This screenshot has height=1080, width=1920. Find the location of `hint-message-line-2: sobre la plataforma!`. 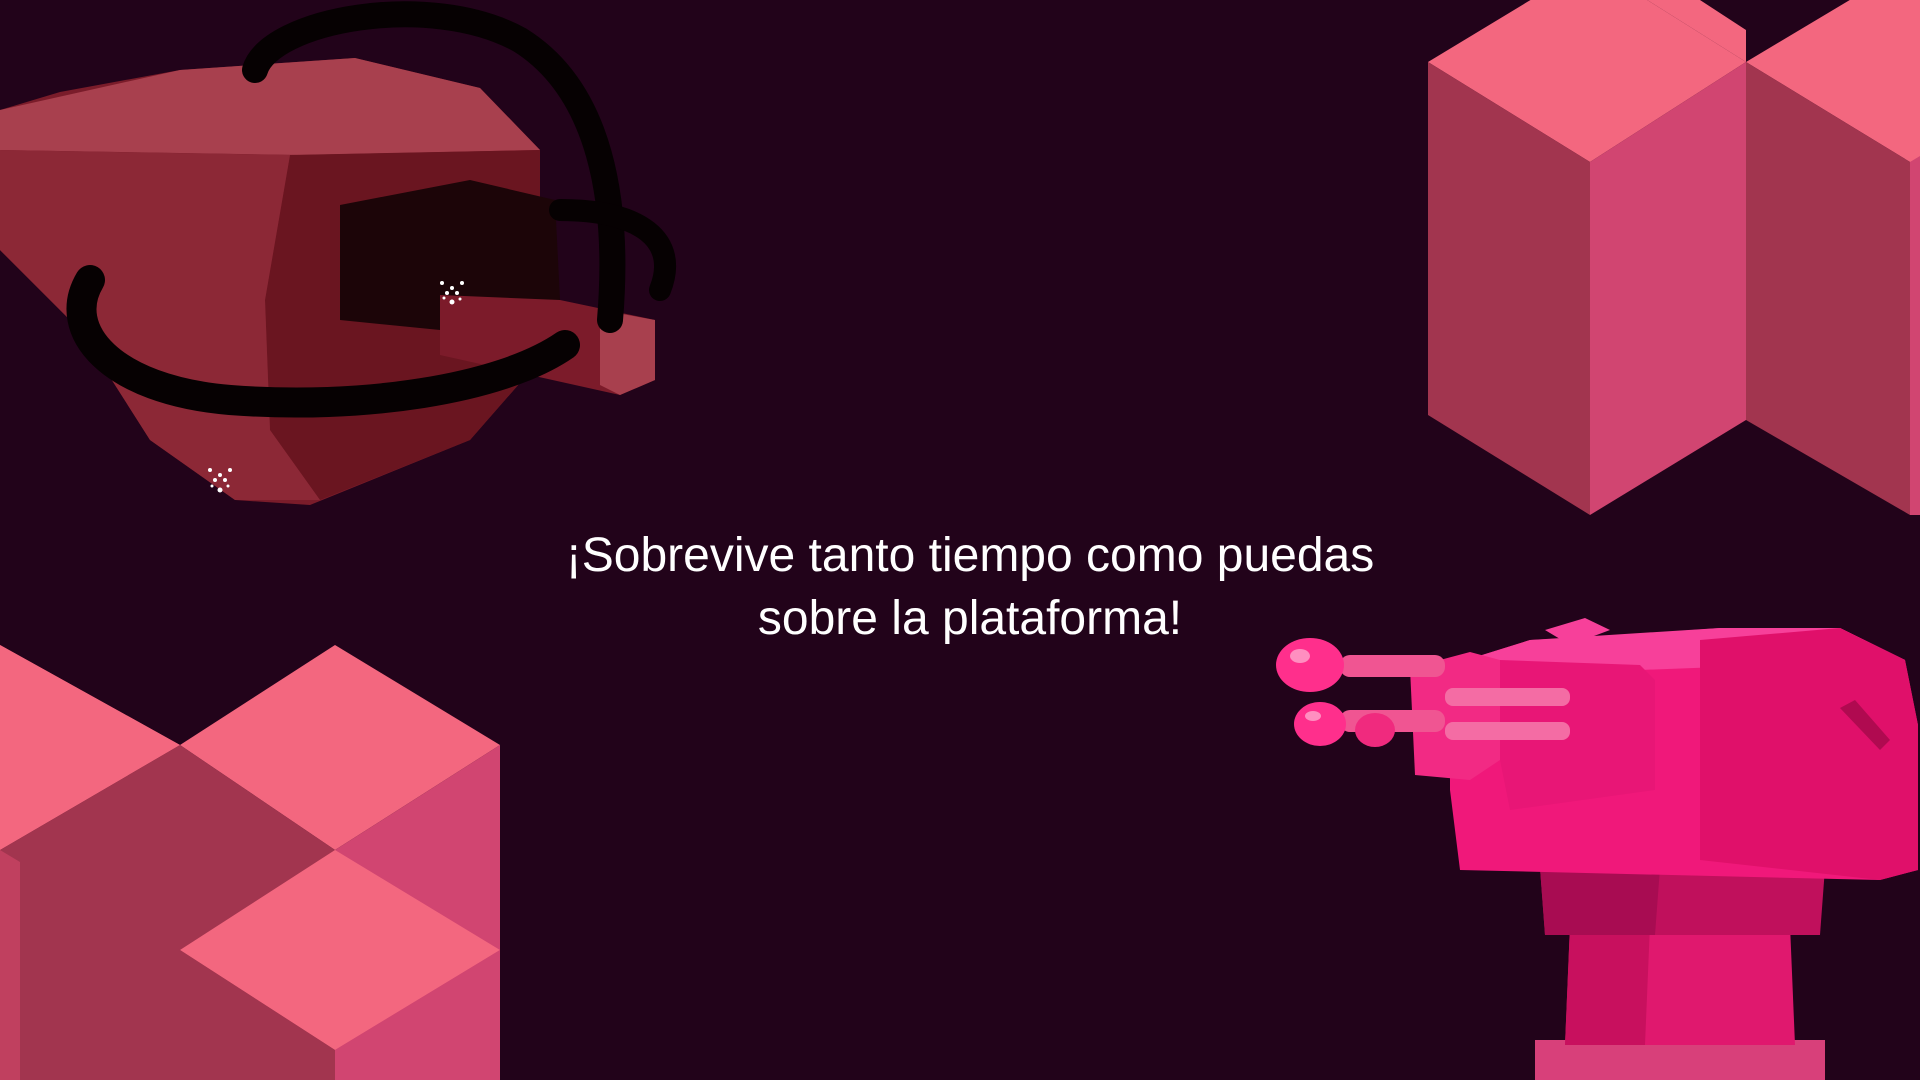

hint-message-line-2: sobre la plataforma! is located at coordinates (970, 618).